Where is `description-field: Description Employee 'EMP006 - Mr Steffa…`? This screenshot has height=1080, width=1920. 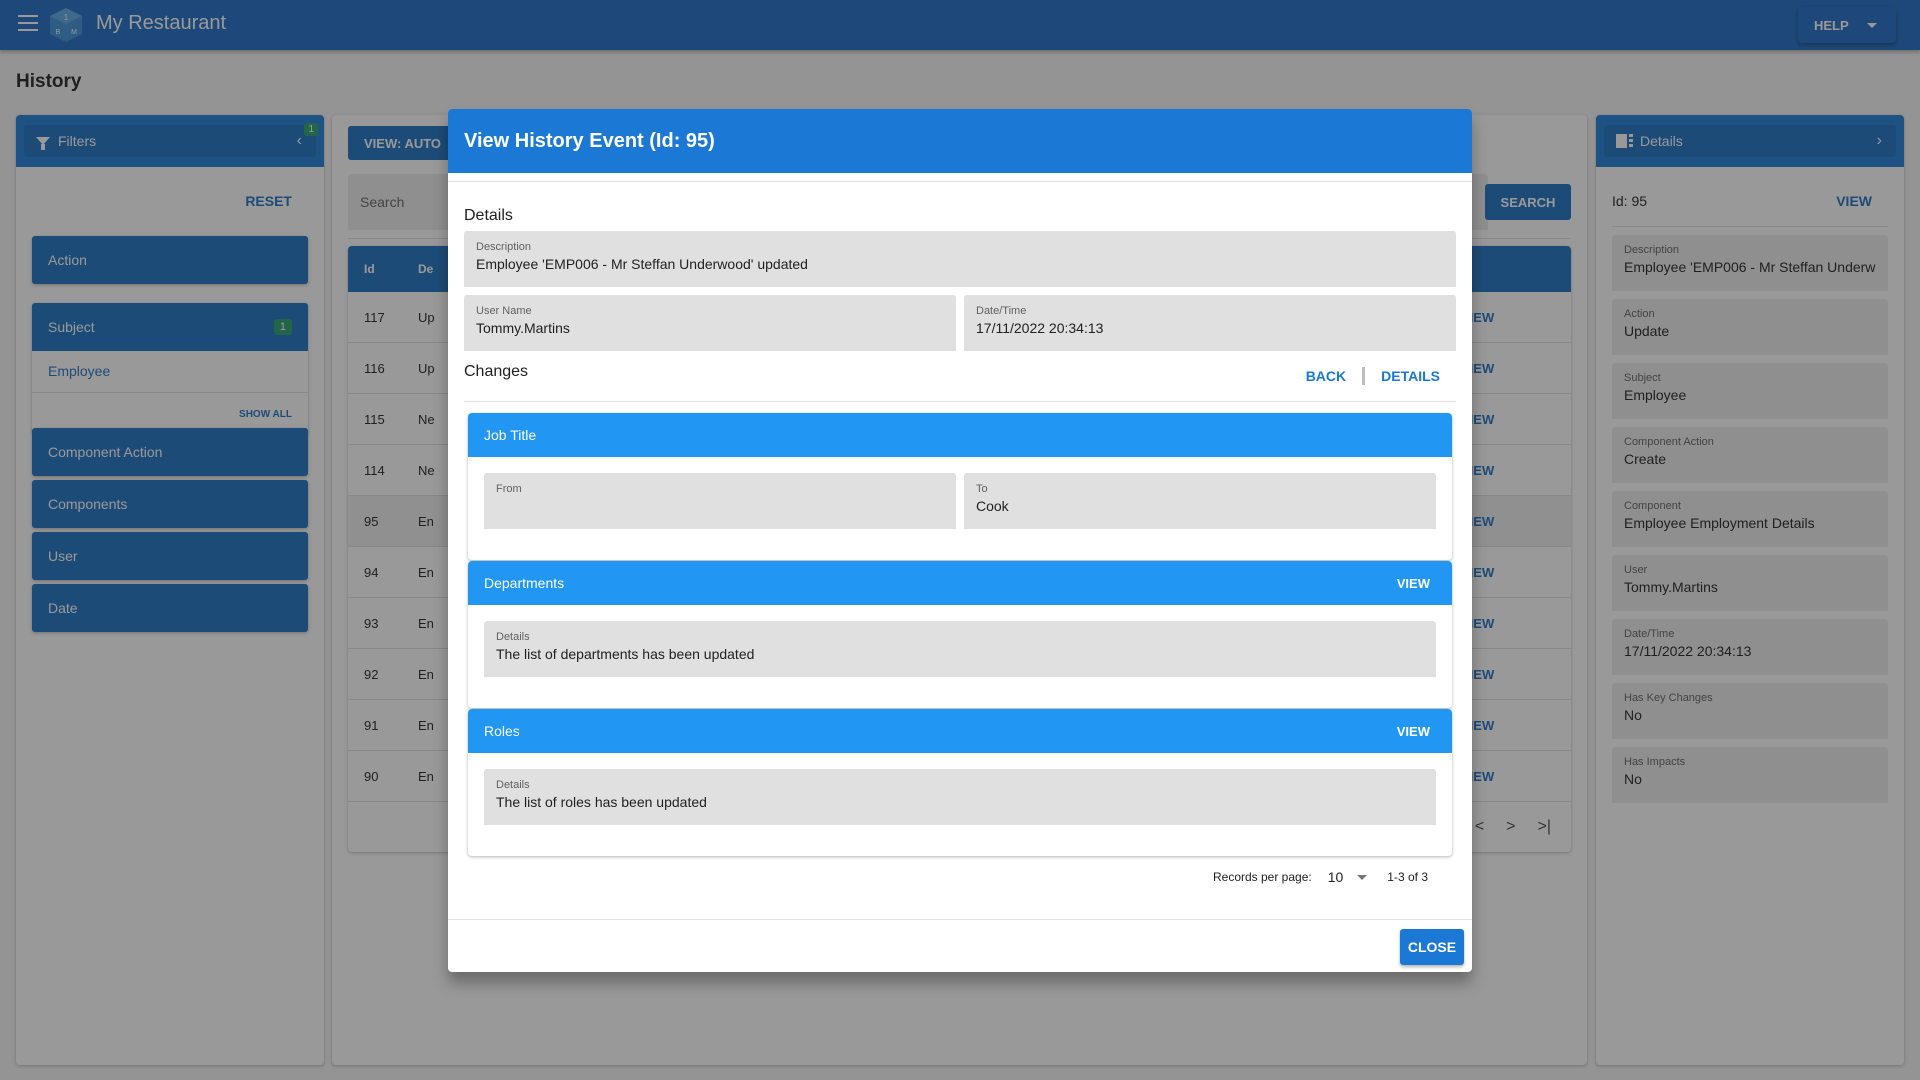 description-field: Description Employee 'EMP006 - Mr Steffa… is located at coordinates (960, 259).